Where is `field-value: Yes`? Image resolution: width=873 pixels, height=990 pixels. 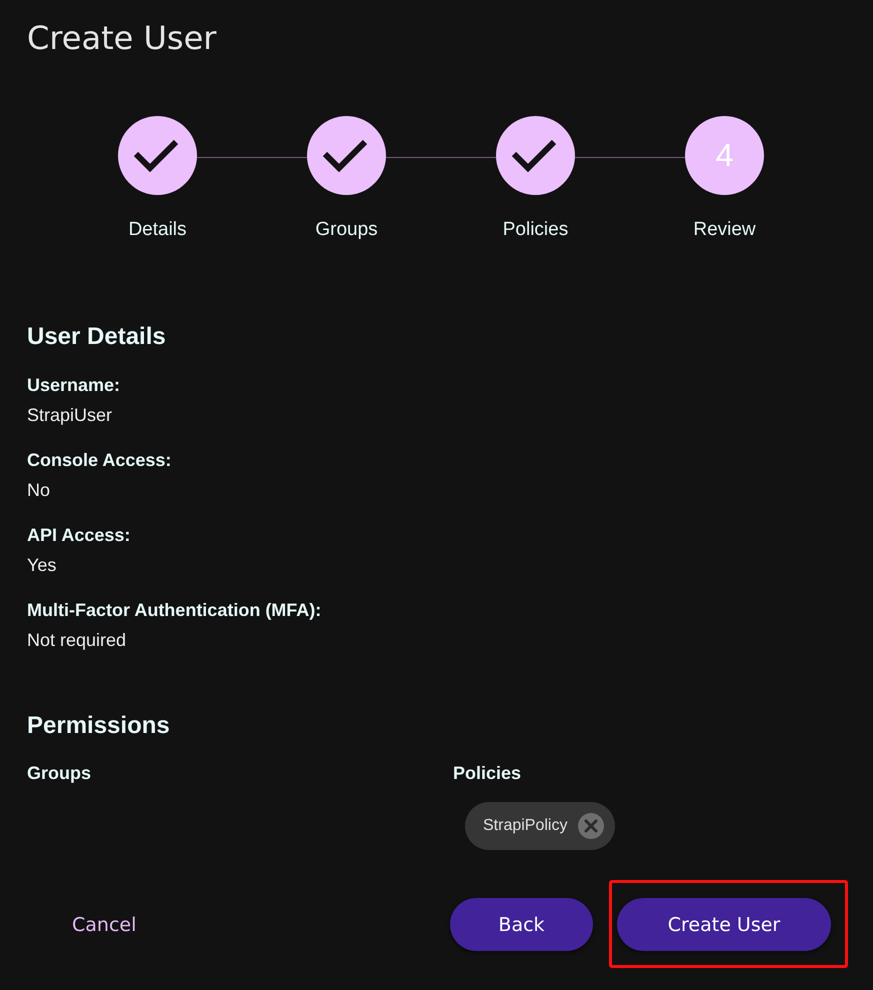
field-value: Yes is located at coordinates (41, 565).